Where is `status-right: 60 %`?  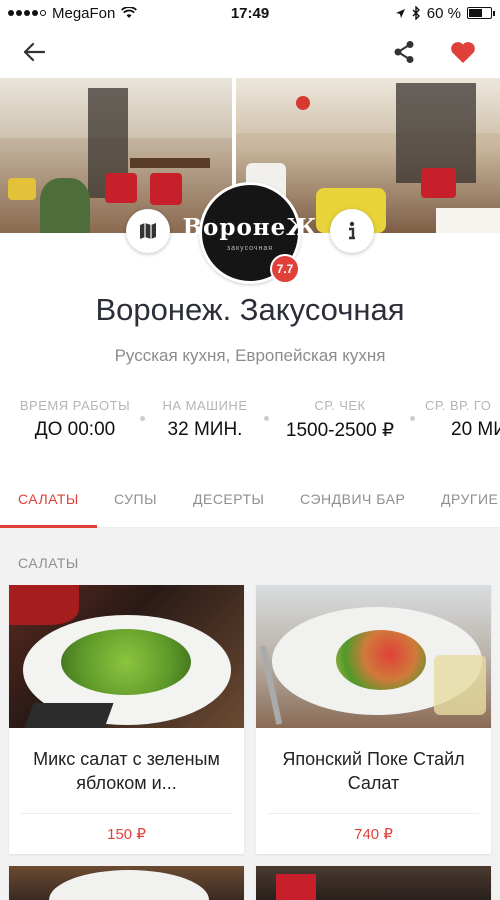
status-right: 60 % is located at coordinates (403, 13).